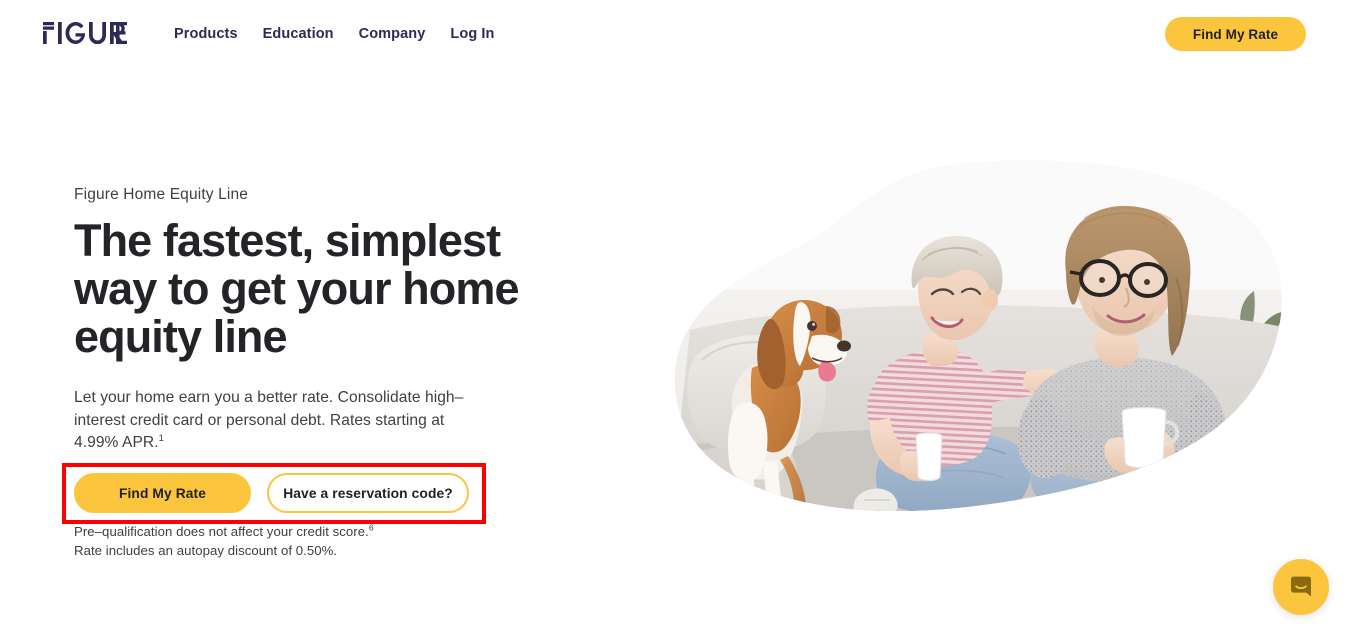 The height and width of the screenshot is (637, 1351). Describe the element at coordinates (1235, 34) in the screenshot. I see `header-find-my-rate-button: Find My Rate` at that location.